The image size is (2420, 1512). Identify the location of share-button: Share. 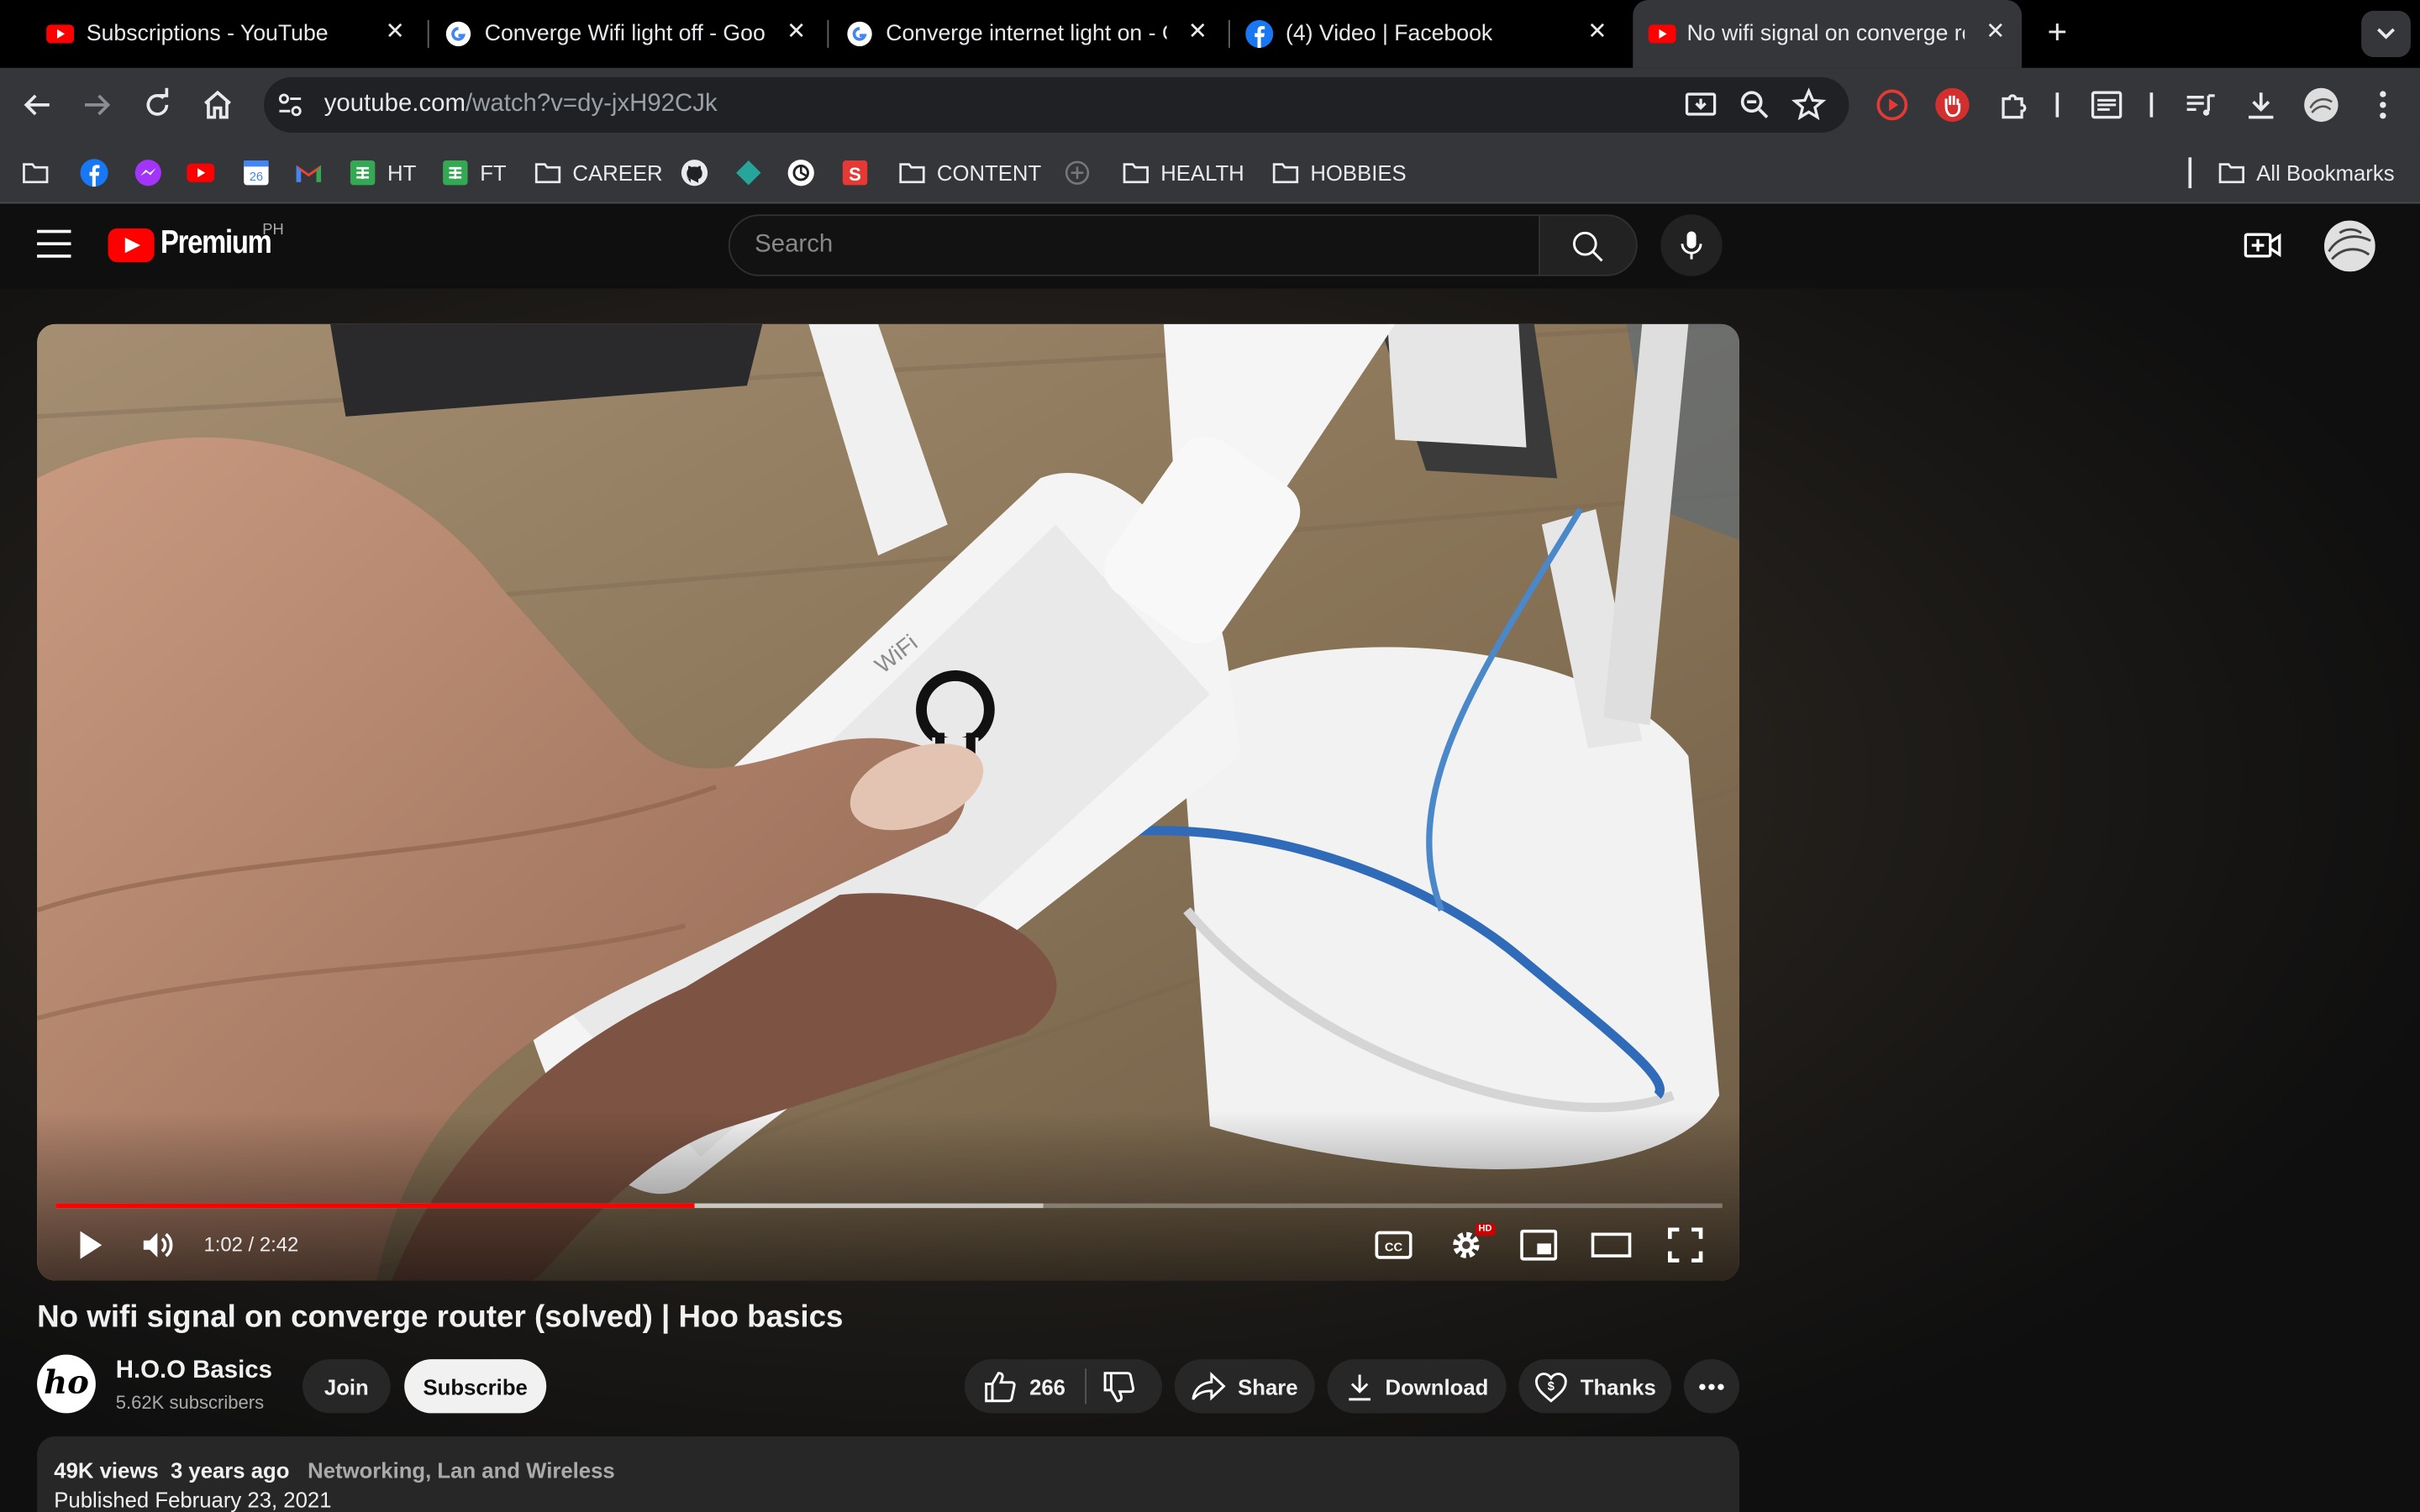
(1244, 1386).